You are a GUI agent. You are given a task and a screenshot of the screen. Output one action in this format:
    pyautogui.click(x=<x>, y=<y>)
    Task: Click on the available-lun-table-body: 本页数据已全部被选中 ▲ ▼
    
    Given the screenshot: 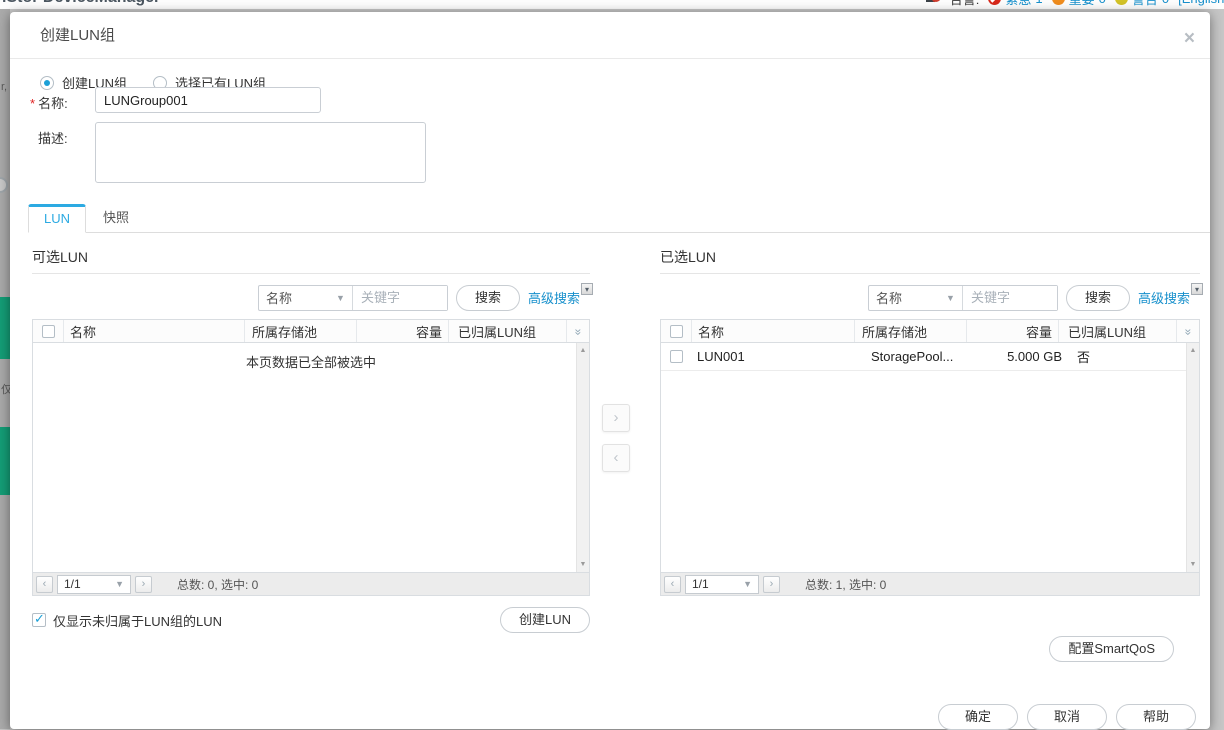 What is the action you would take?
    pyautogui.click(x=311, y=457)
    